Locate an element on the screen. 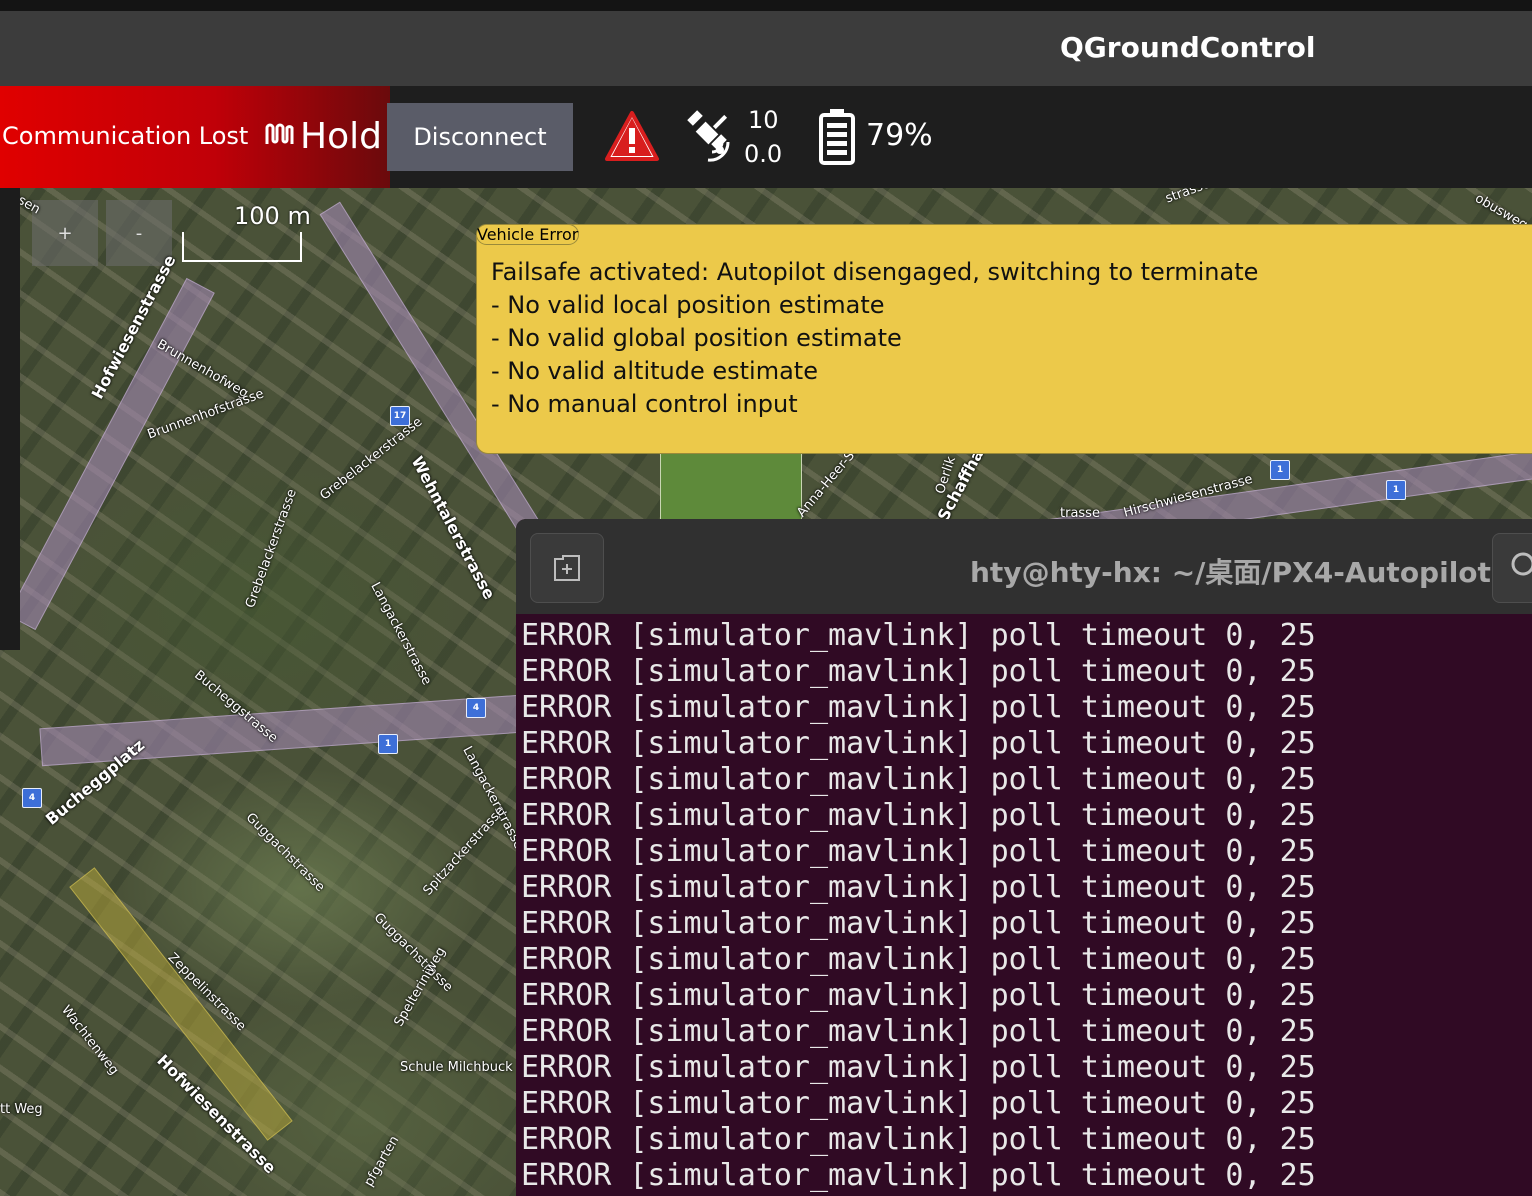 The height and width of the screenshot is (1196, 1532). search-icon is located at coordinates (1521, 564).